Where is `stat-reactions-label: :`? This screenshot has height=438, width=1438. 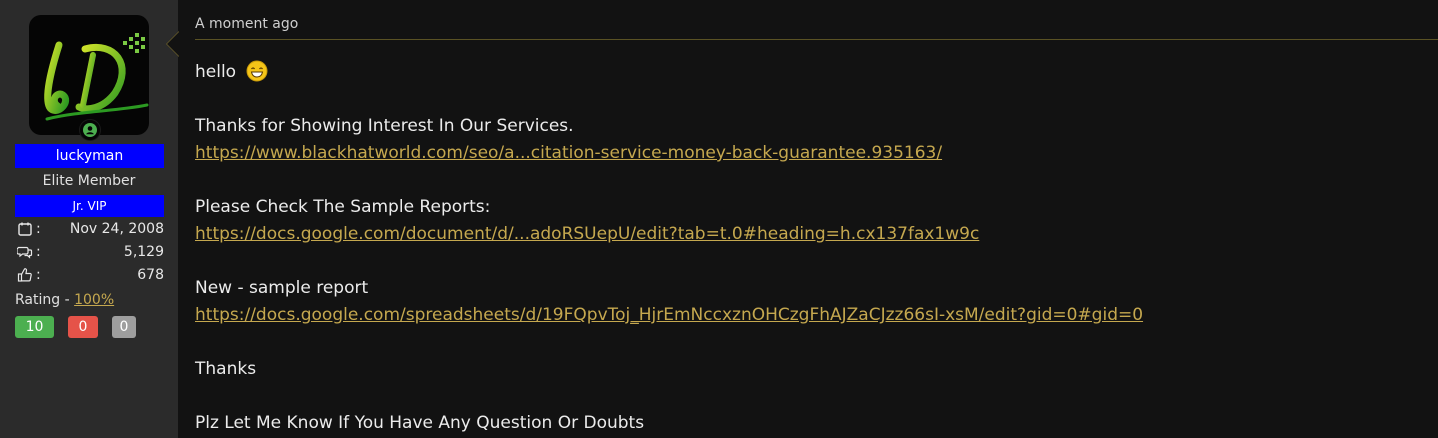 stat-reactions-label: : is located at coordinates (38, 274).